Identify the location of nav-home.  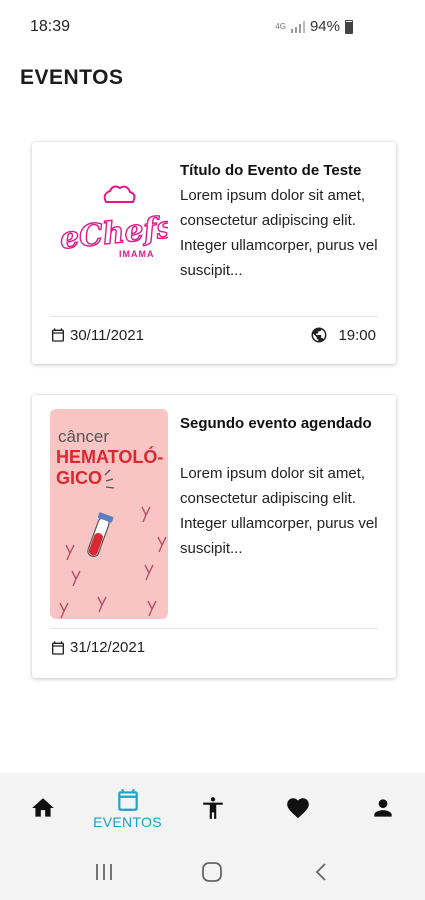
(42, 808).